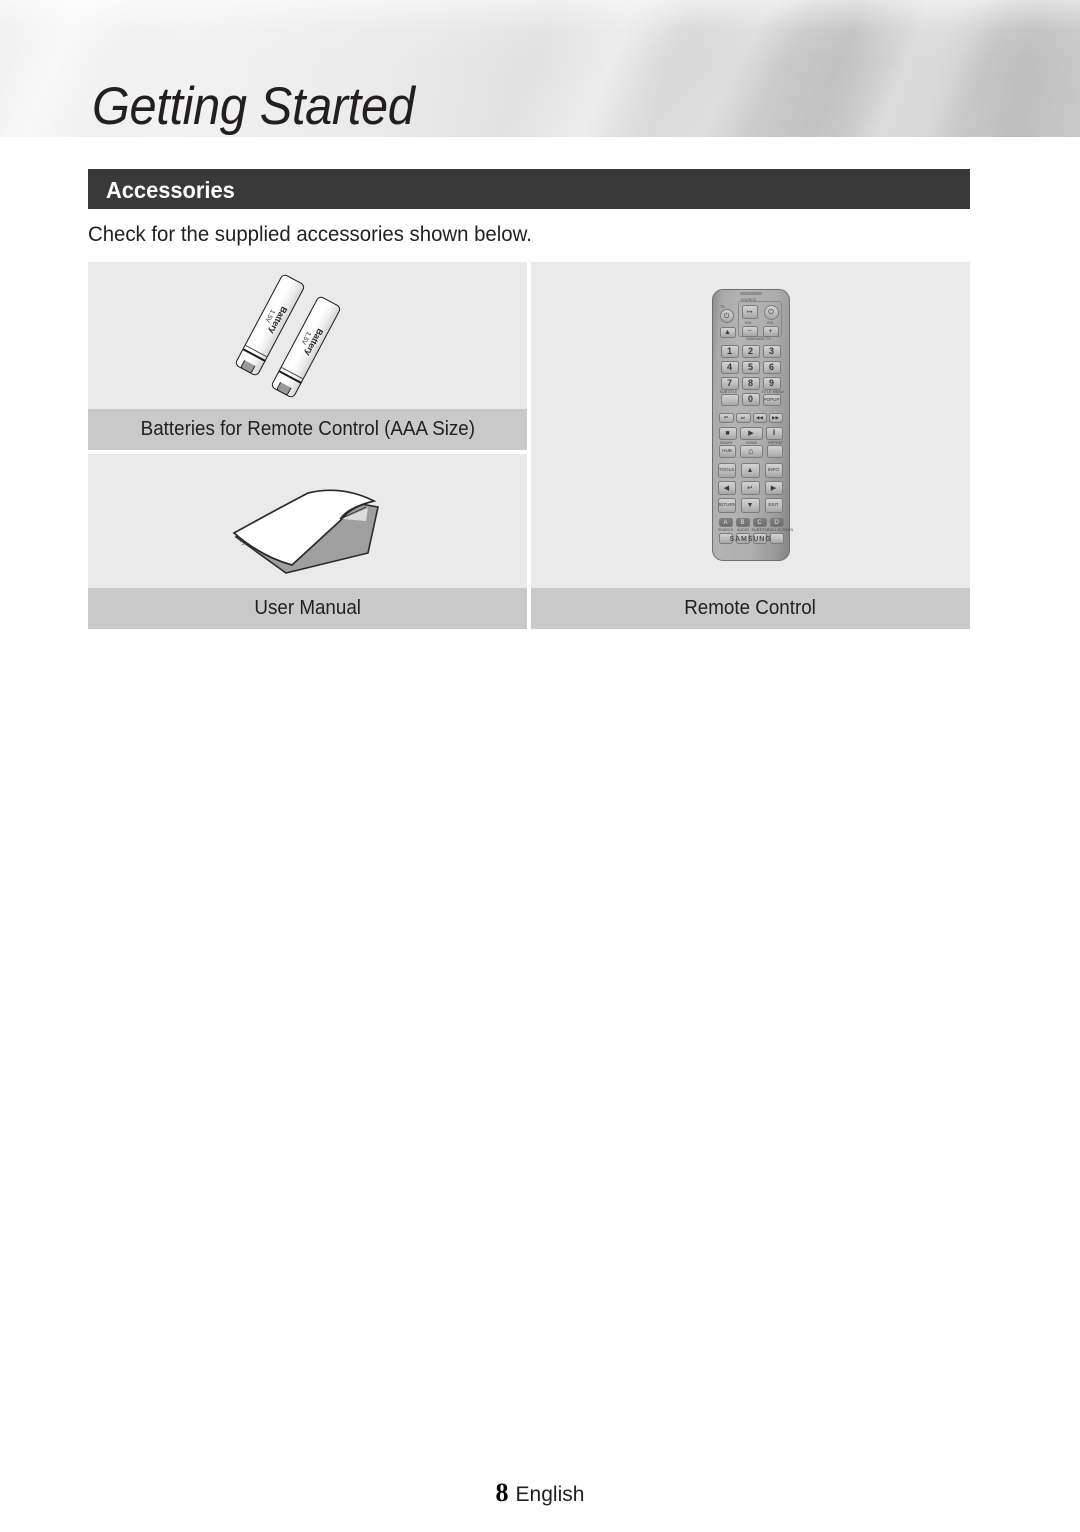 The width and height of the screenshot is (1080, 1532). I want to click on page-title: Getting Started, so click(253, 106).